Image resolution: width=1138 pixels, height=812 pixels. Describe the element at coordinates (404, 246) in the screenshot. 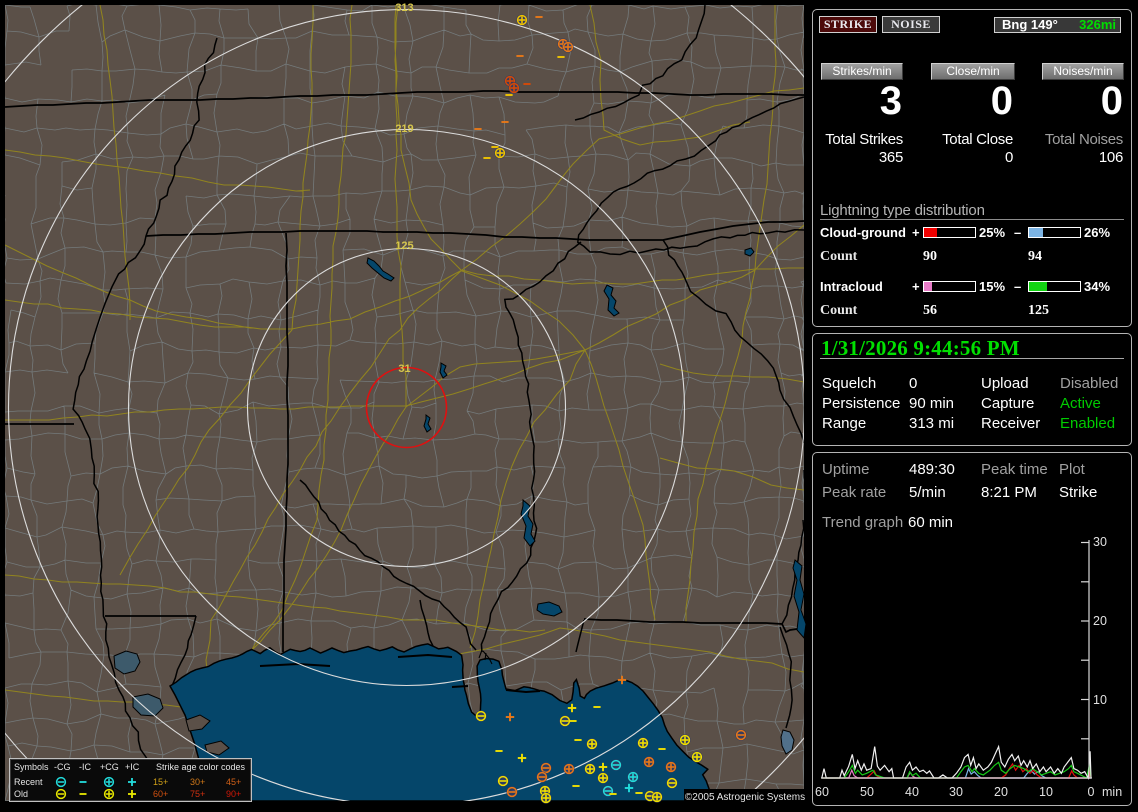

I see `svg-text: 125` at that location.